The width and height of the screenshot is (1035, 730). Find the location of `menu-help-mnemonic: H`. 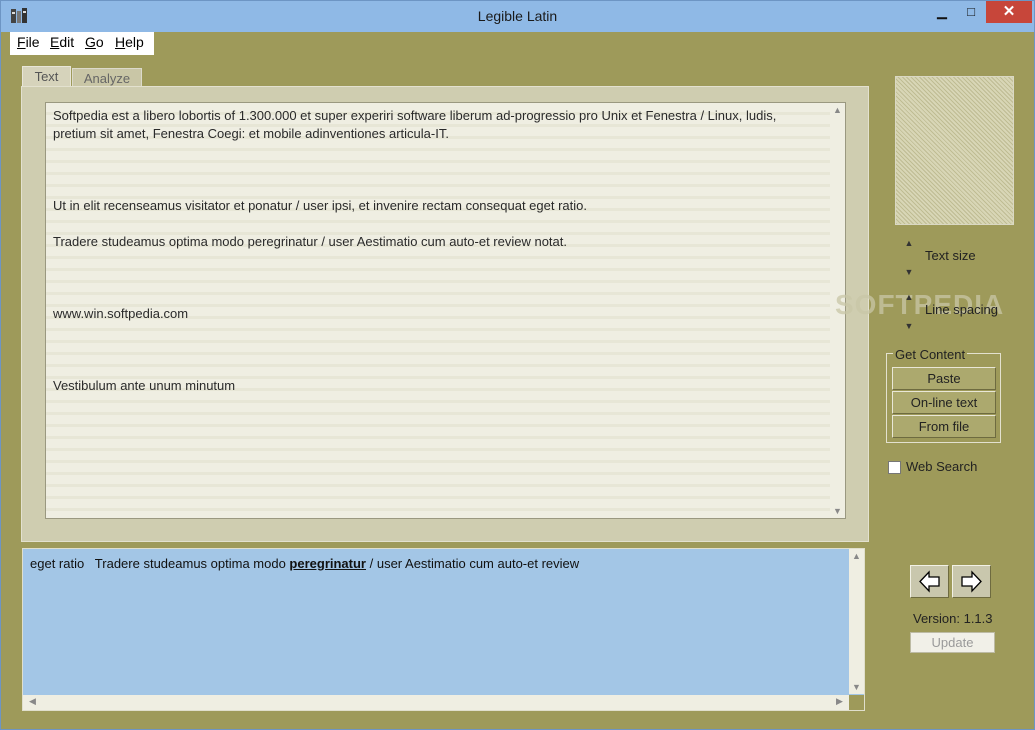

menu-help-mnemonic: H is located at coordinates (120, 42).